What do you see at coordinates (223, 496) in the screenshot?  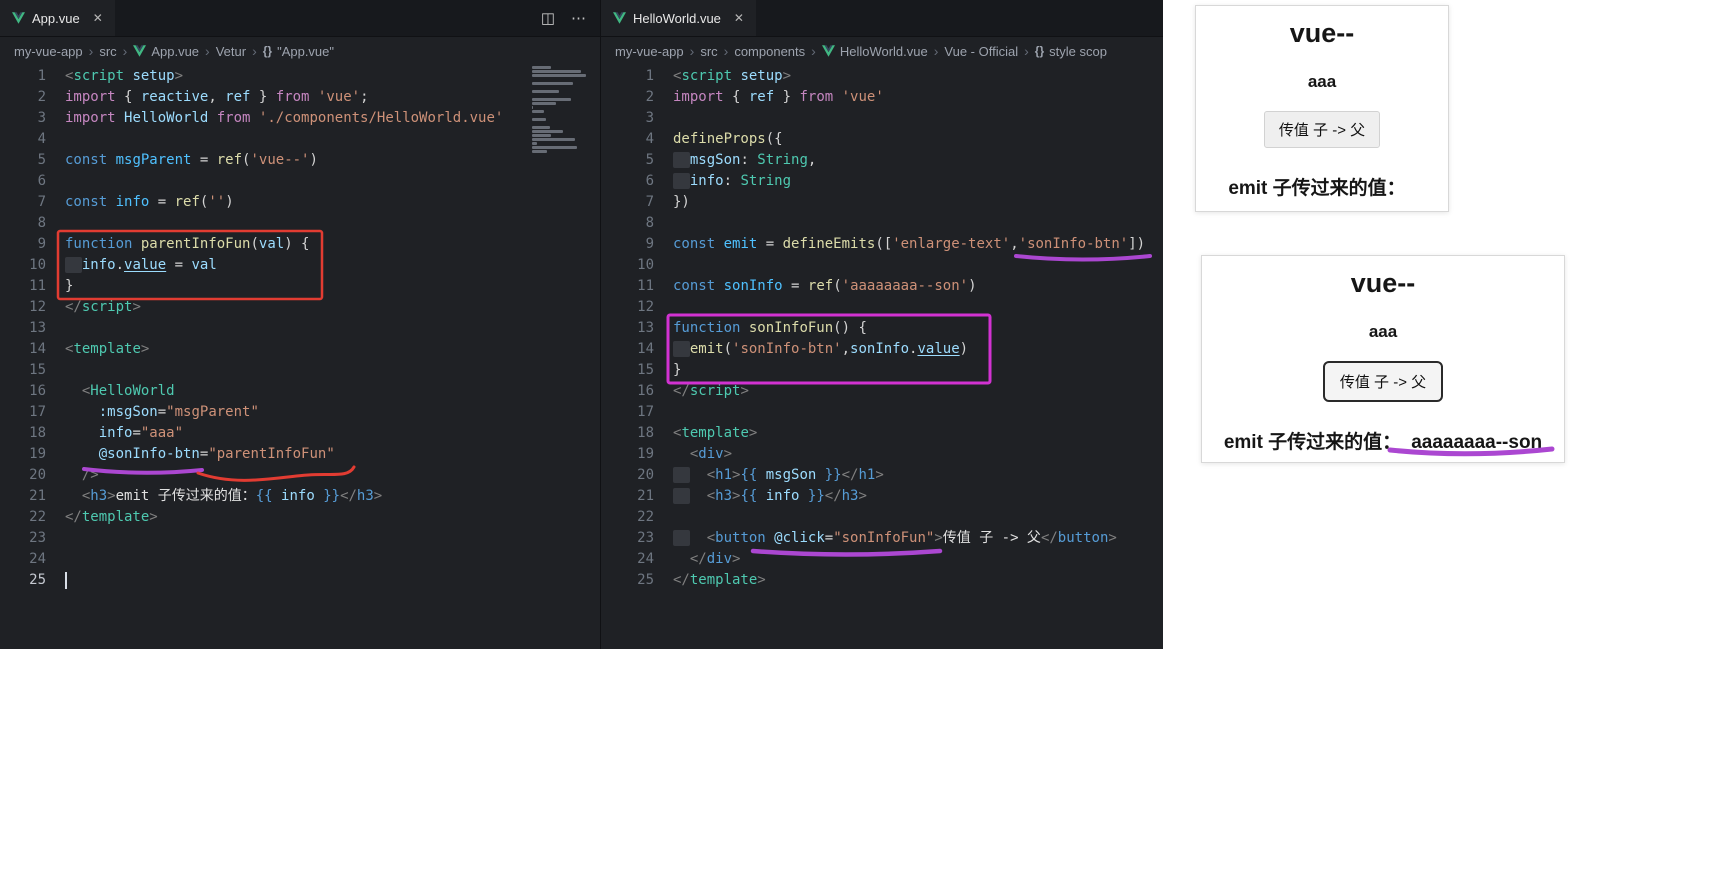 I see `code-text: <h3>emit 子传过来的值：{{ info }}</h3>` at bounding box center [223, 496].